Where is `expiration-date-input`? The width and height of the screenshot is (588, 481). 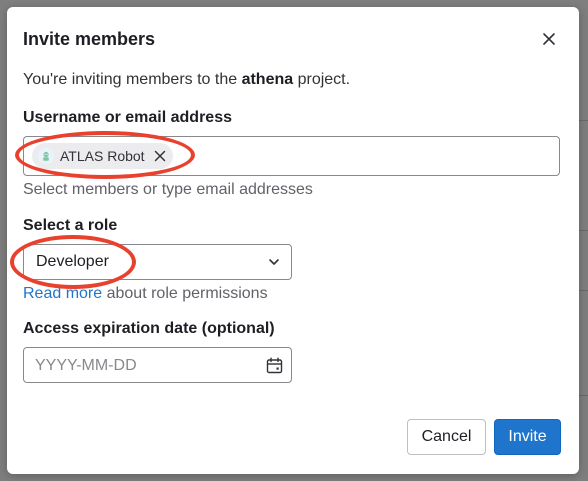
expiration-date-input is located at coordinates (145, 366).